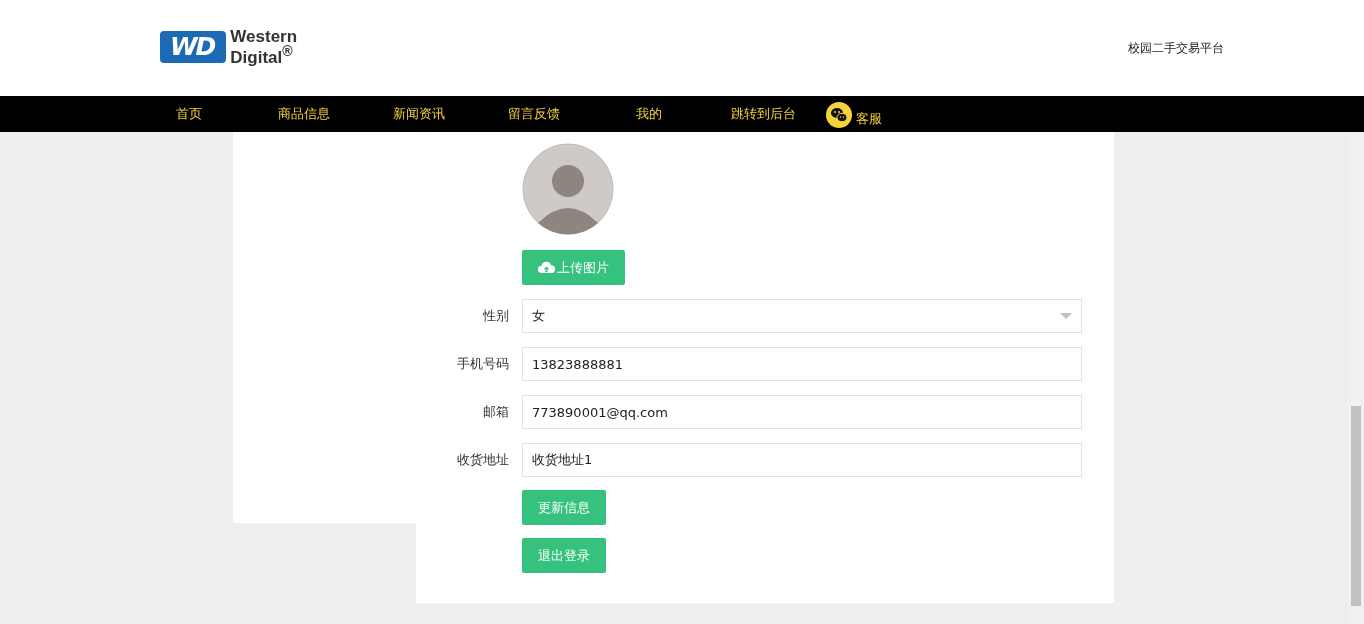 The image size is (1364, 624). I want to click on nav-link: 我的, so click(648, 114).